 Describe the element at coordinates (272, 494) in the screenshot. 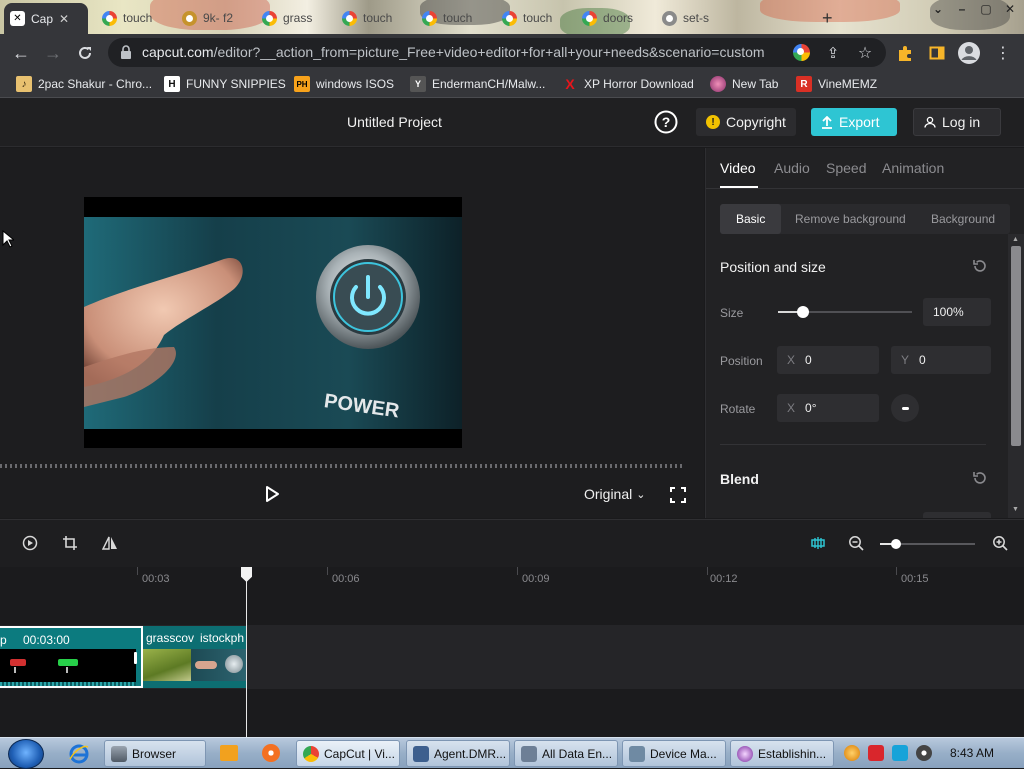

I see `play-icon` at that location.